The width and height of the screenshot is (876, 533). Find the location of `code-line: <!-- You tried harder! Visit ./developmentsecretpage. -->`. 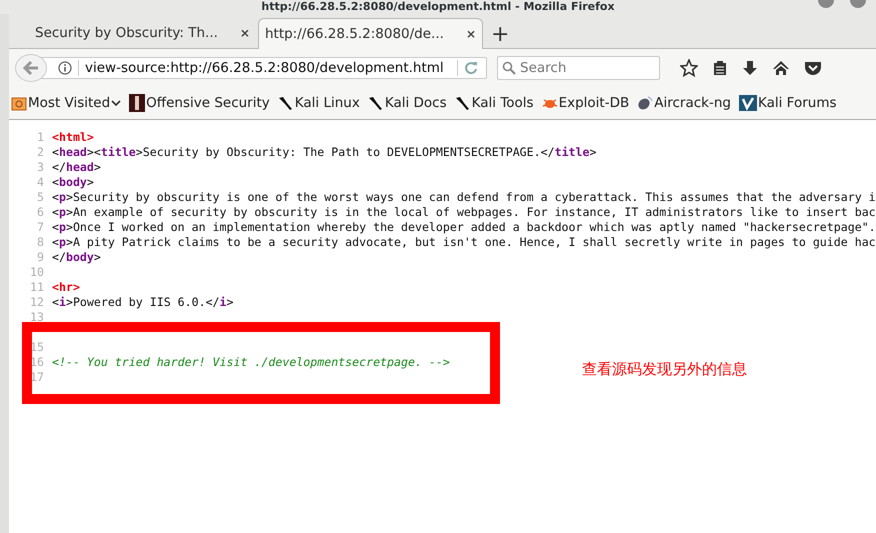

code-line: <!-- You tried harder! Visit ./developmentsecretpage. --> is located at coordinates (251, 362).